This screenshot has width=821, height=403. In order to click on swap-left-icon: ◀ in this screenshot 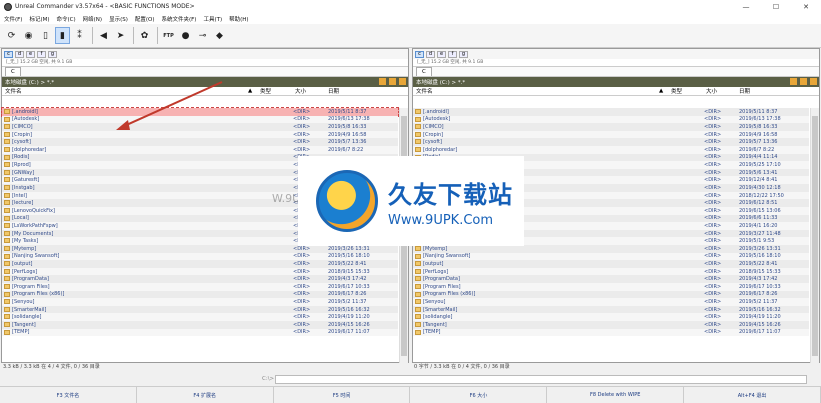, I will do `click(103, 35)`.